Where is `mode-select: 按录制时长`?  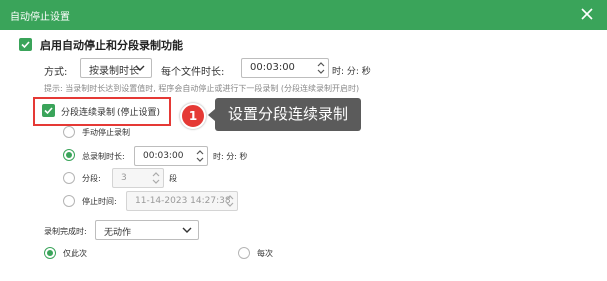 mode-select: 按录制时长 is located at coordinates (116, 68).